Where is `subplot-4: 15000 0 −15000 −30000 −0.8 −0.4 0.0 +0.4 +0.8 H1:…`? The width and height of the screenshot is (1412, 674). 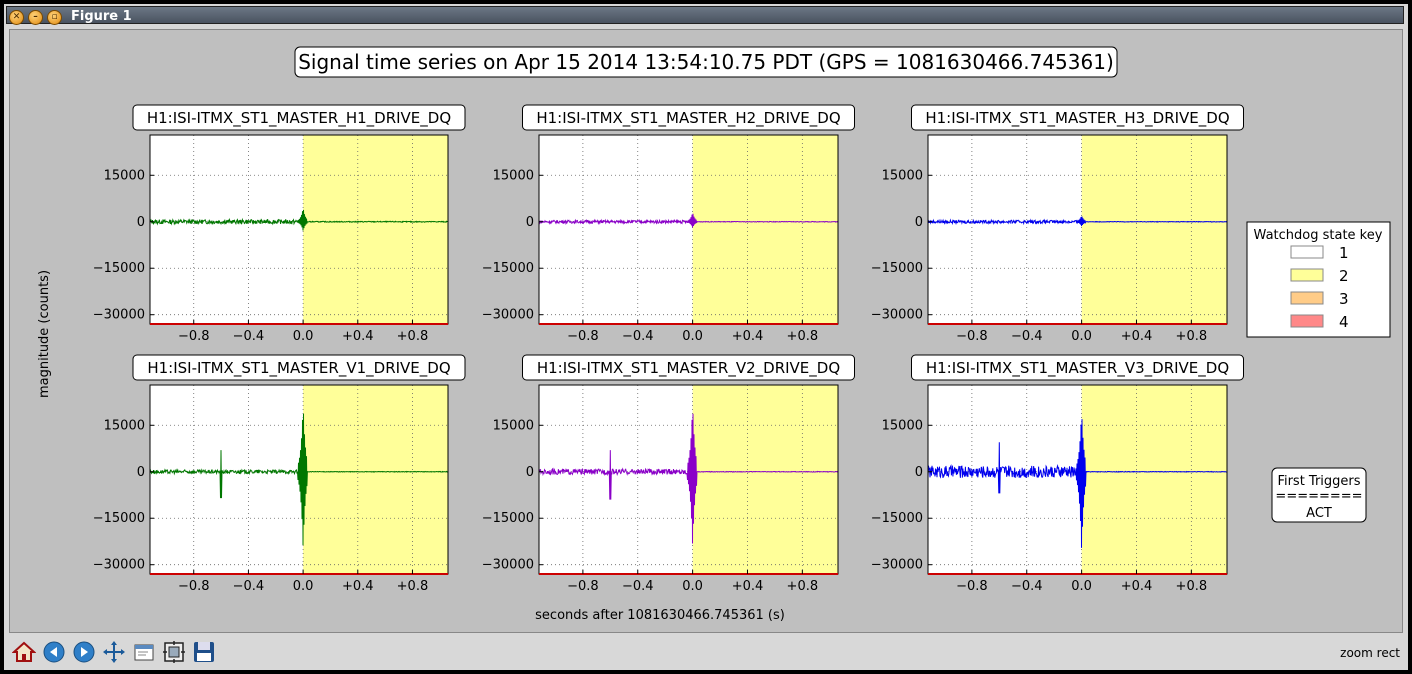
subplot-4: 15000 0 −15000 −30000 −0.8 −0.4 0.0 +0.4 +0.8 H1:… is located at coordinates (279, 474).